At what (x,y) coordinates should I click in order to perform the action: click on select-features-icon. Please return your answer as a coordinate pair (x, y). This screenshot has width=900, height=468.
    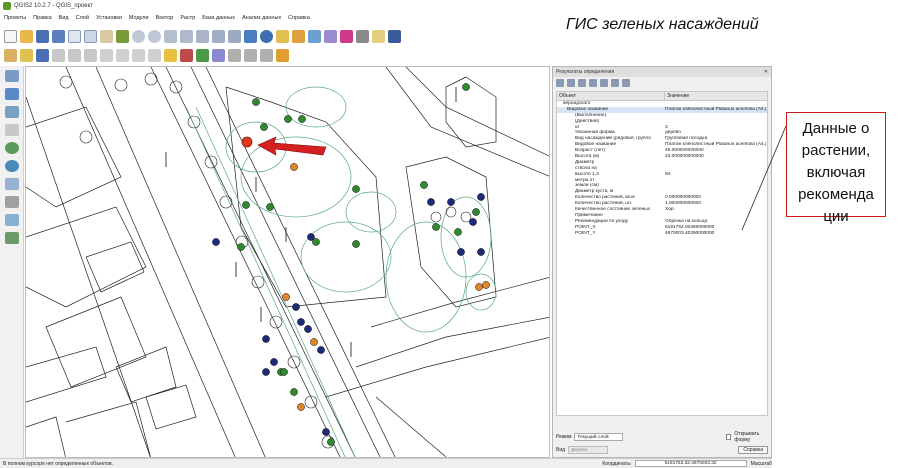
    Looking at the image, I should click on (282, 36).